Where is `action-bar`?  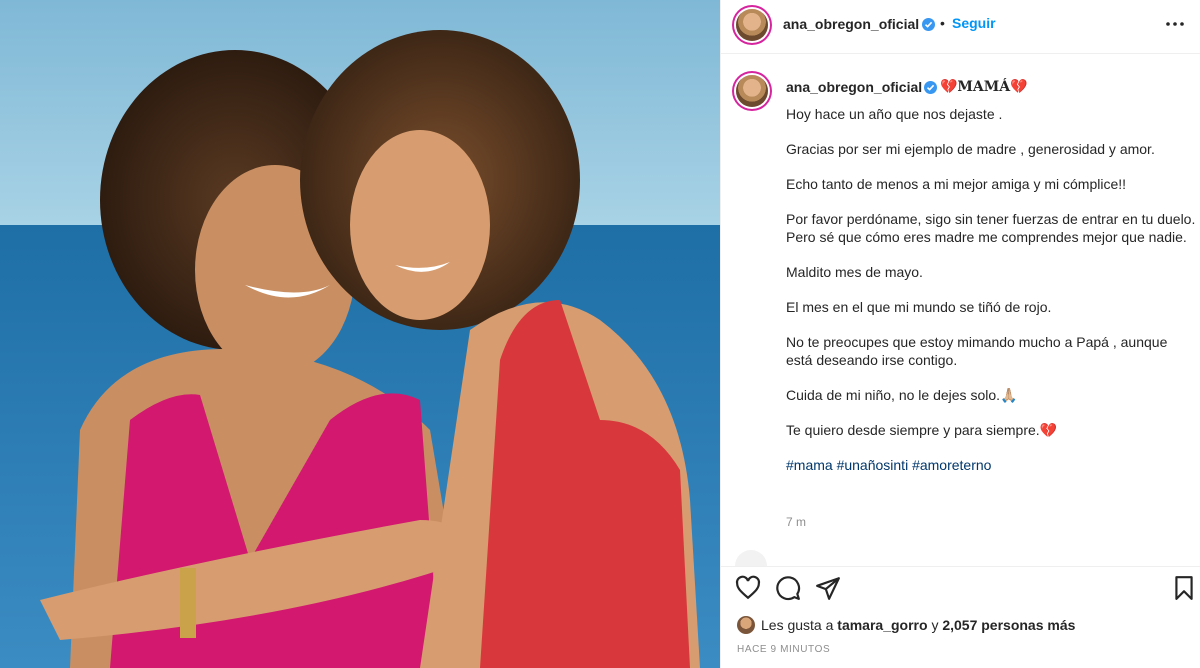 action-bar is located at coordinates (960, 588).